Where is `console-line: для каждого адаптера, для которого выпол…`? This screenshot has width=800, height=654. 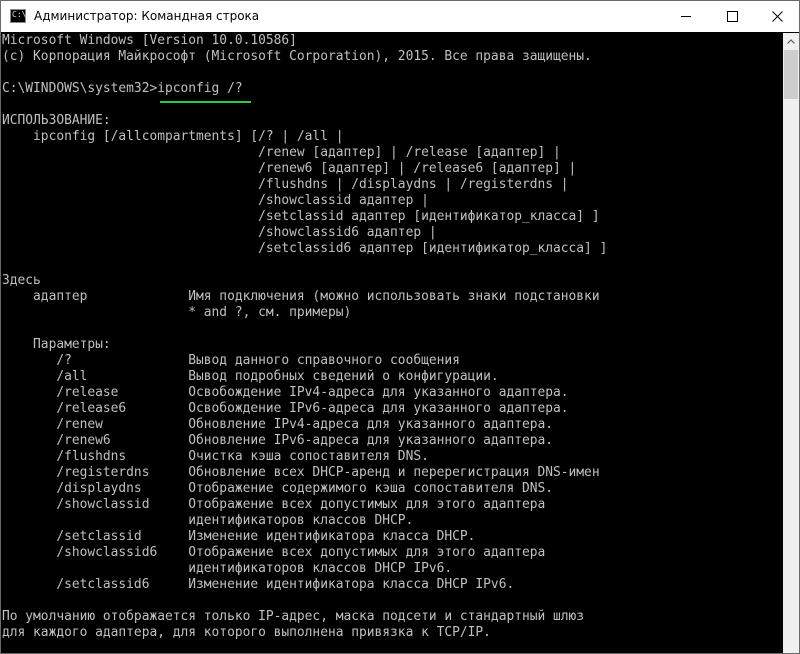
console-line: для каждого адаптера, для которого выпол… is located at coordinates (246, 632).